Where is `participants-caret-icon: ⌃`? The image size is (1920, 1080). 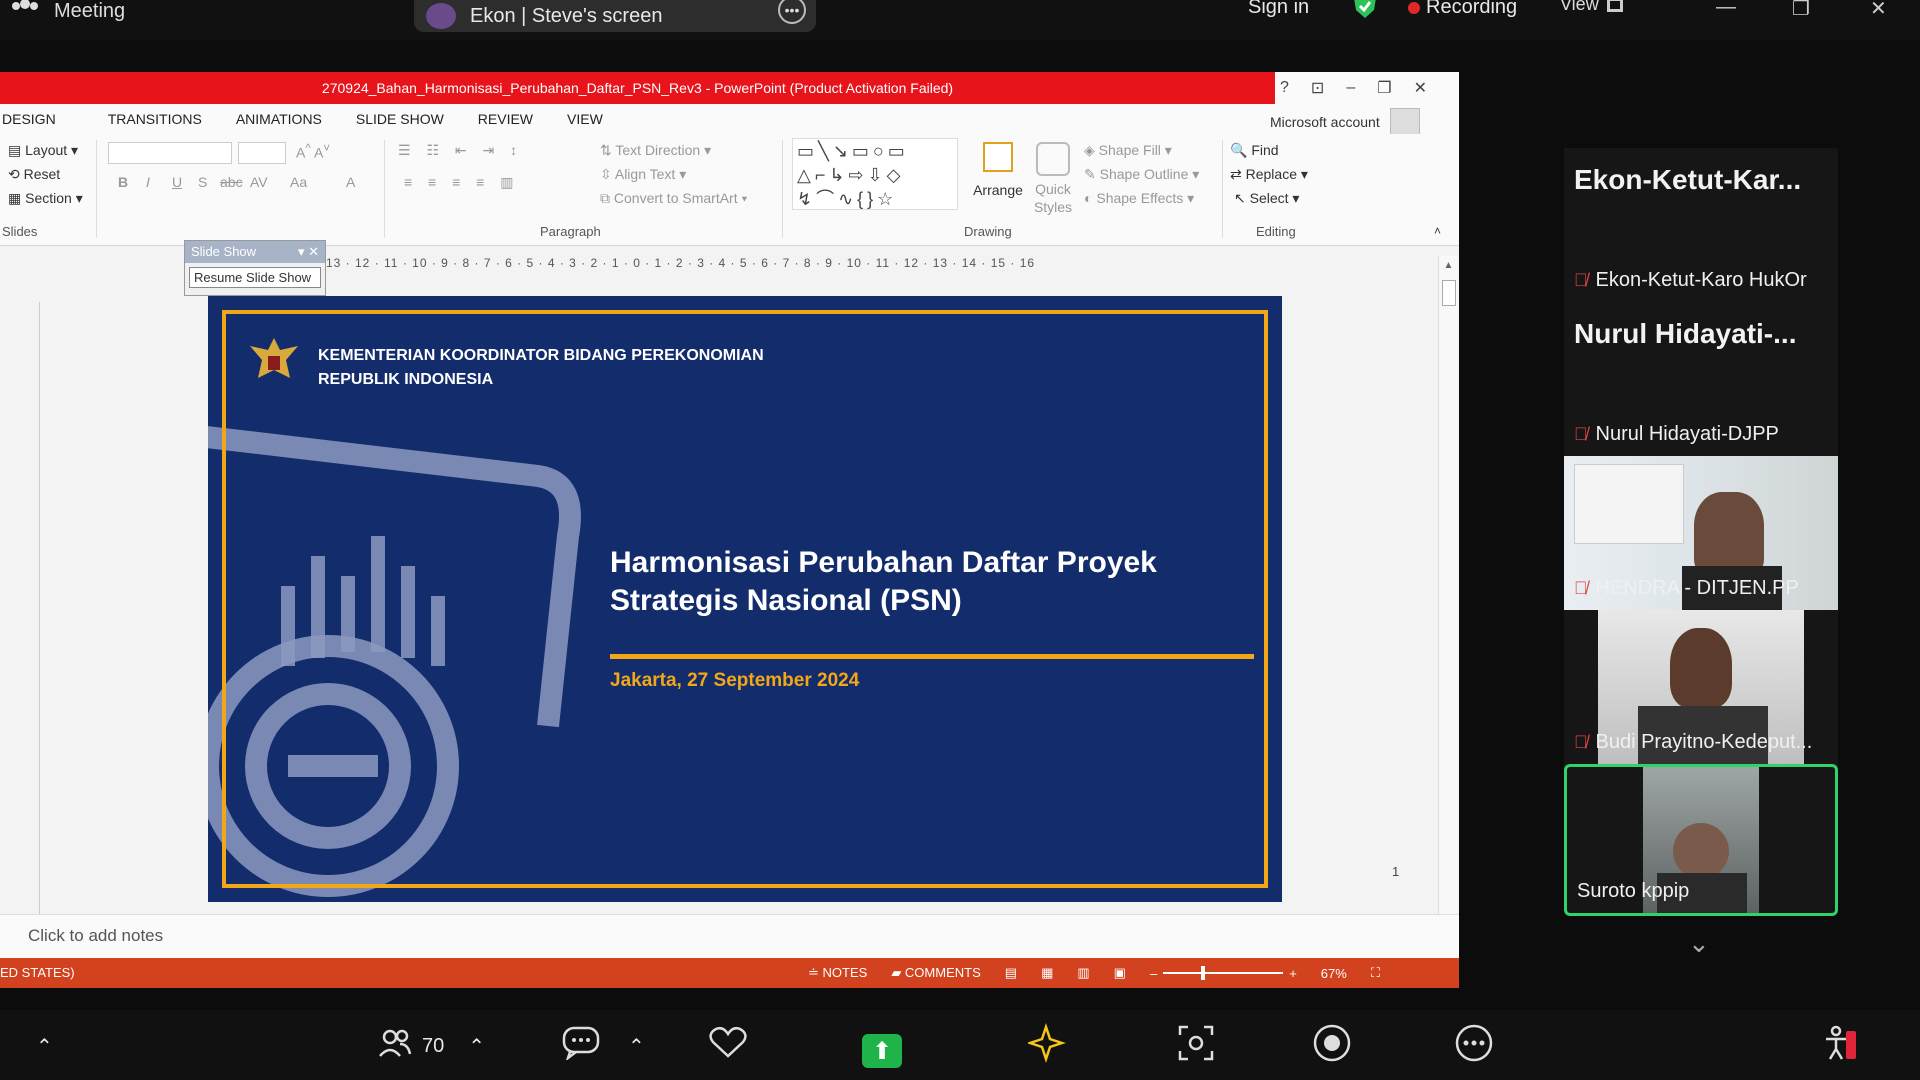
participants-caret-icon: ⌃ is located at coordinates (476, 1046).